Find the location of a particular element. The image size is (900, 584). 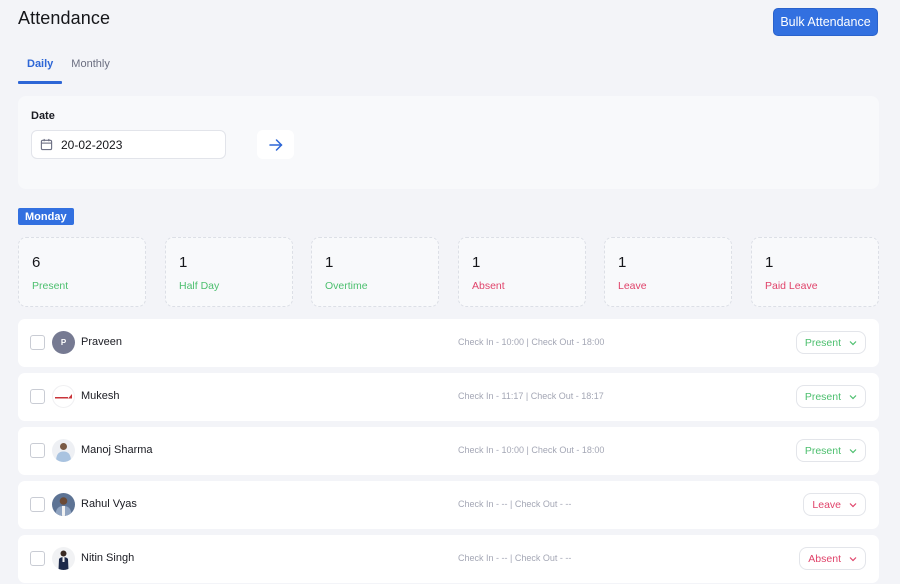

avatar: P is located at coordinates (63, 342).